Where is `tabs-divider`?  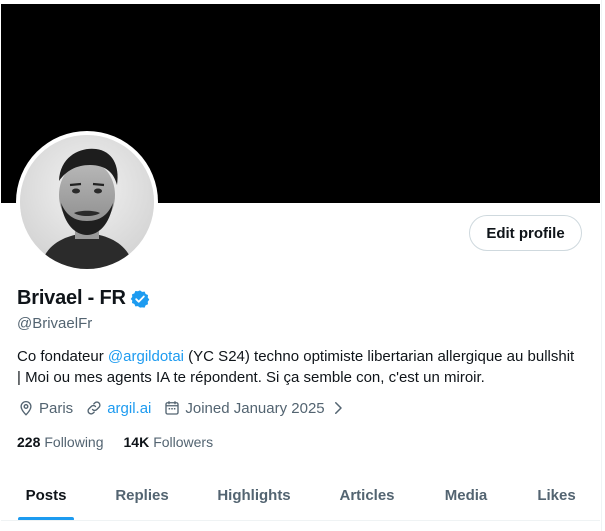 tabs-divider is located at coordinates (300, 520).